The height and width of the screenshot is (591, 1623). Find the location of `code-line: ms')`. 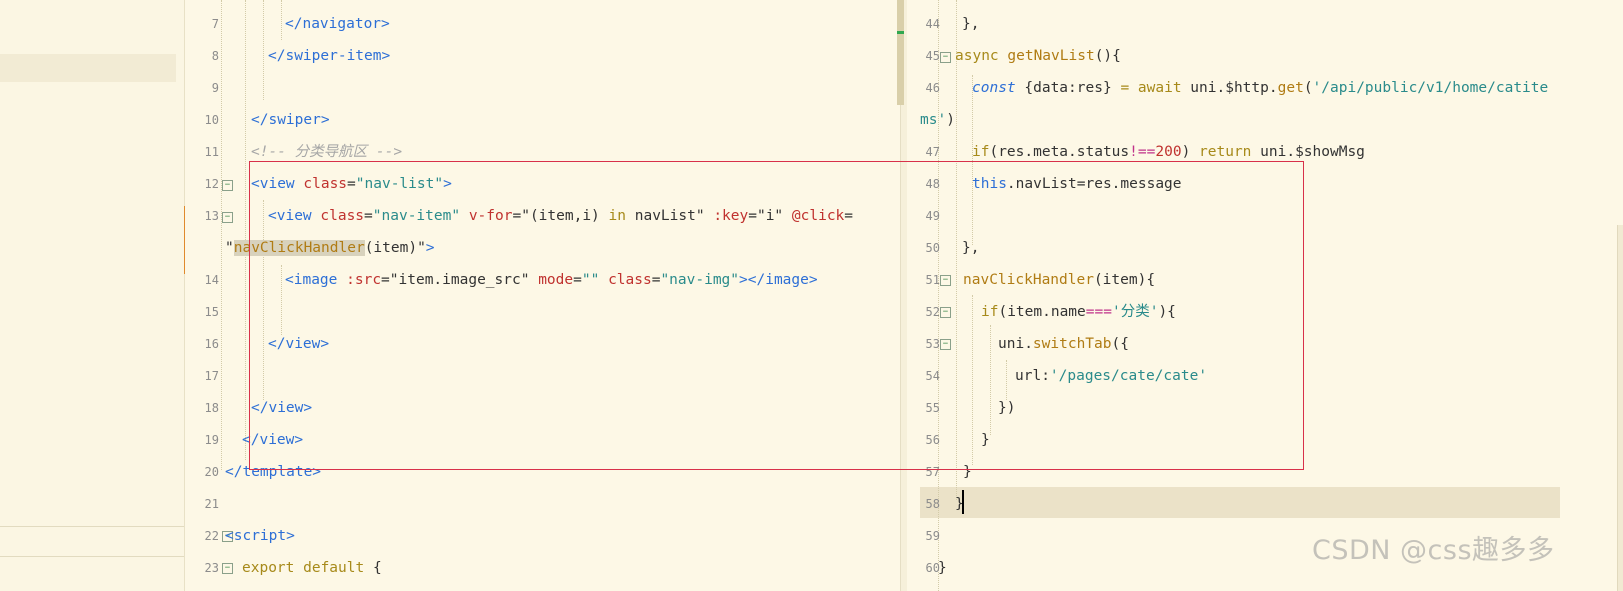

code-line: ms') is located at coordinates (937, 120).